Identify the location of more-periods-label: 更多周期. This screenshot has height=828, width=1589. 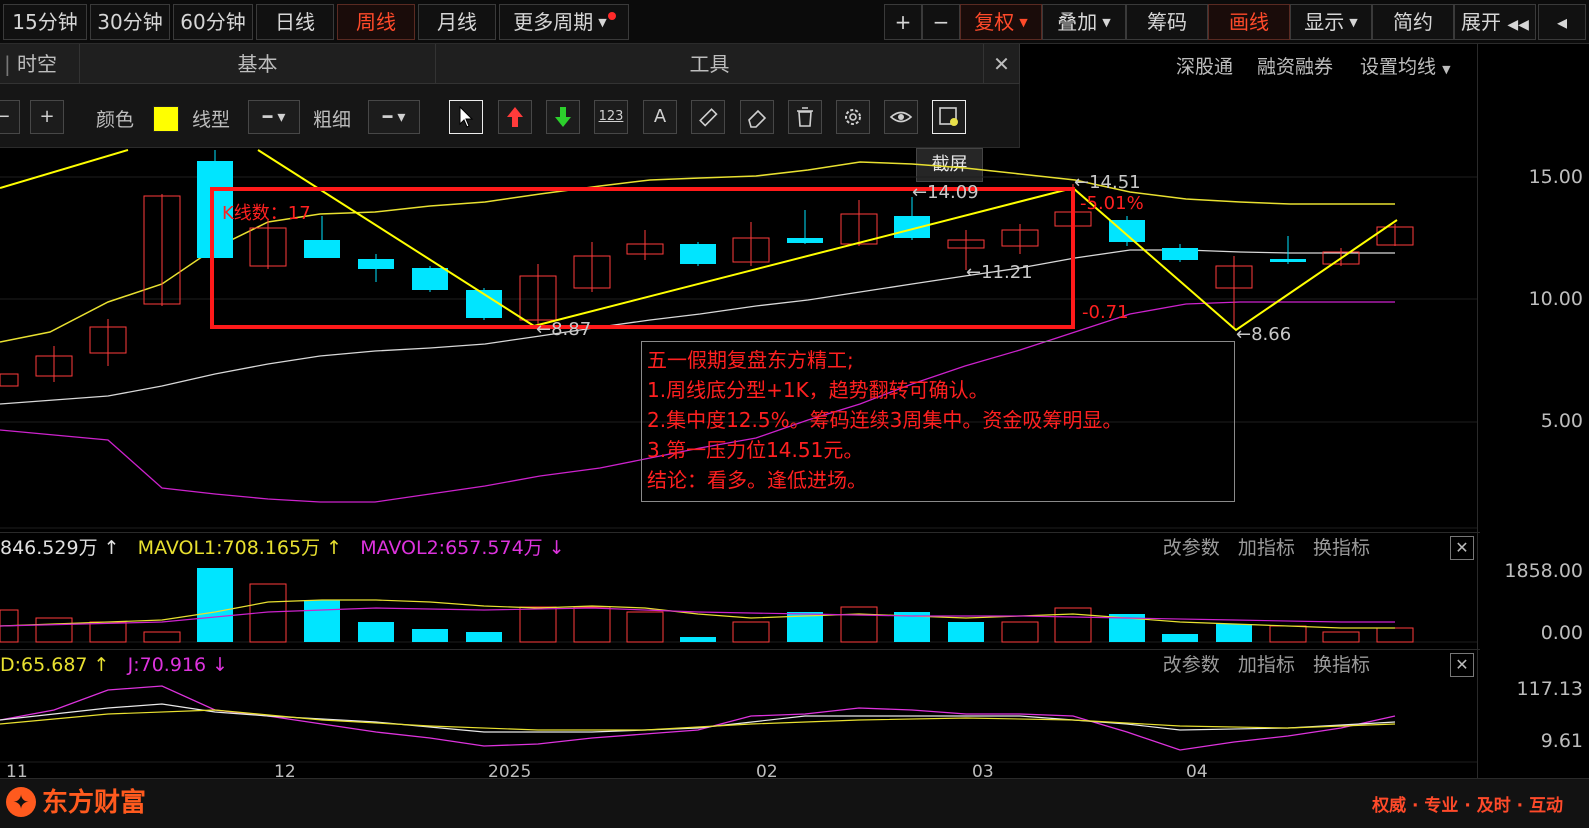
(553, 22).